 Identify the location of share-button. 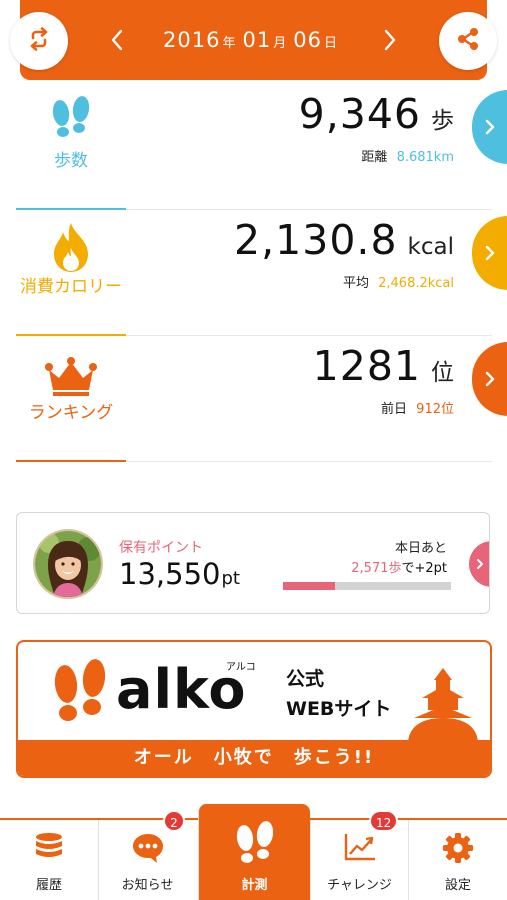
(468, 41).